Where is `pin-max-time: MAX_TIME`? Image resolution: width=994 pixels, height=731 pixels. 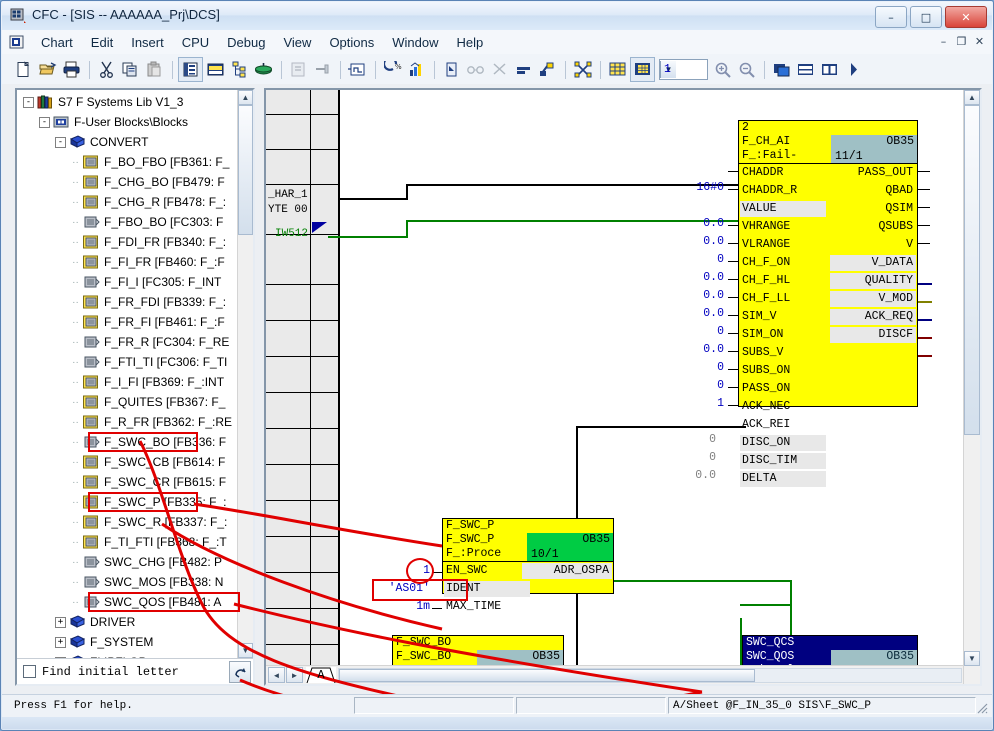 pin-max-time: MAX_TIME is located at coordinates (528, 607).